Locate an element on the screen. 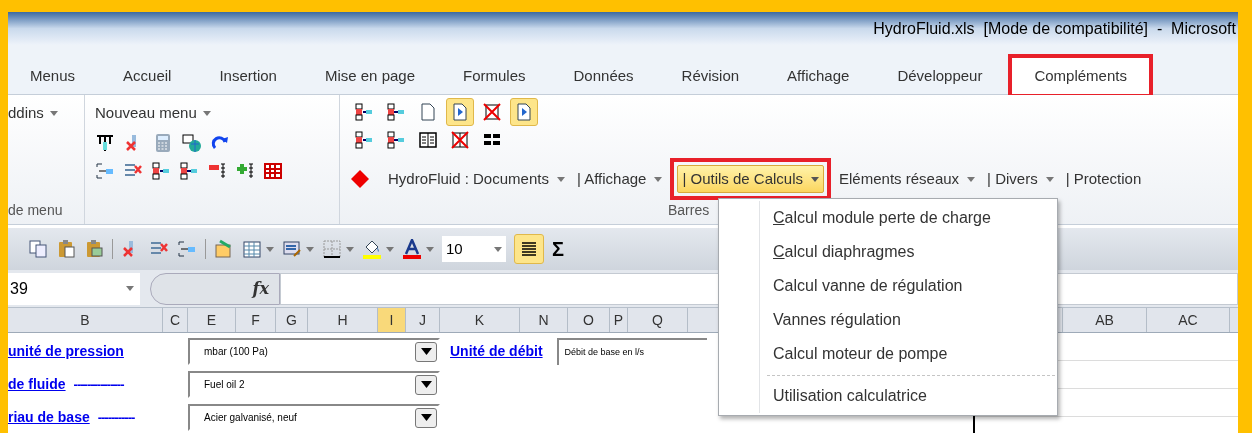  group-label: de menu is located at coordinates (36, 210).